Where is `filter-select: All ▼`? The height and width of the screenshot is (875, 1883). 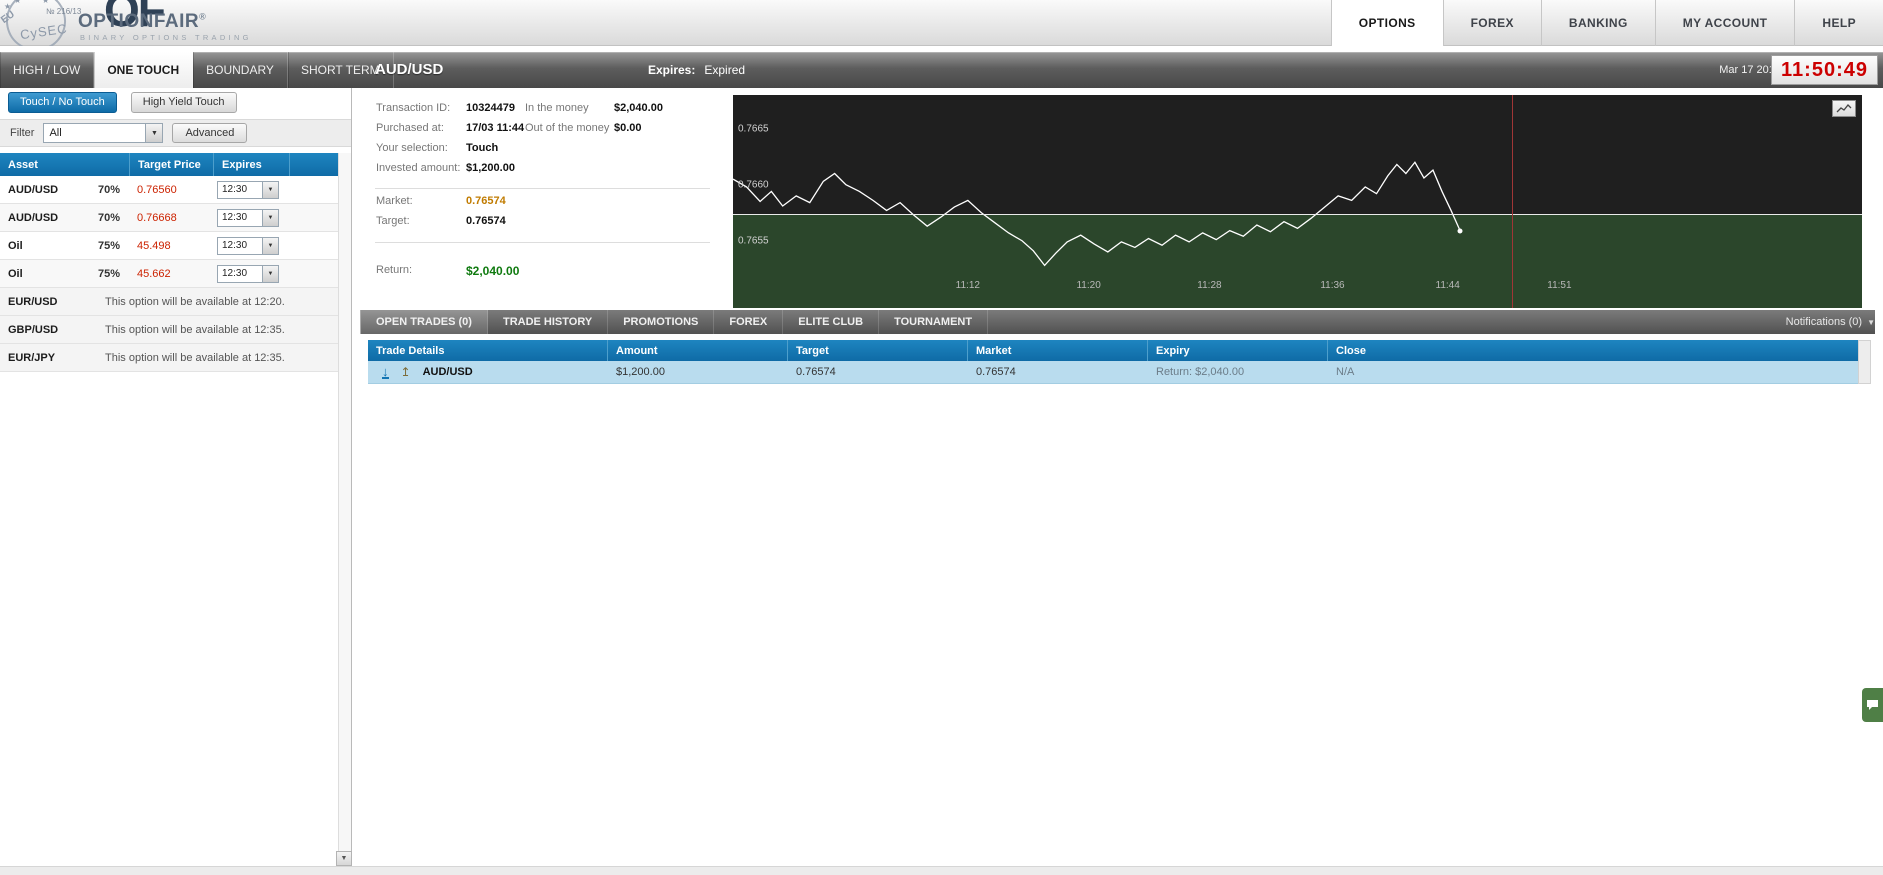
filter-select: All ▼ is located at coordinates (103, 133).